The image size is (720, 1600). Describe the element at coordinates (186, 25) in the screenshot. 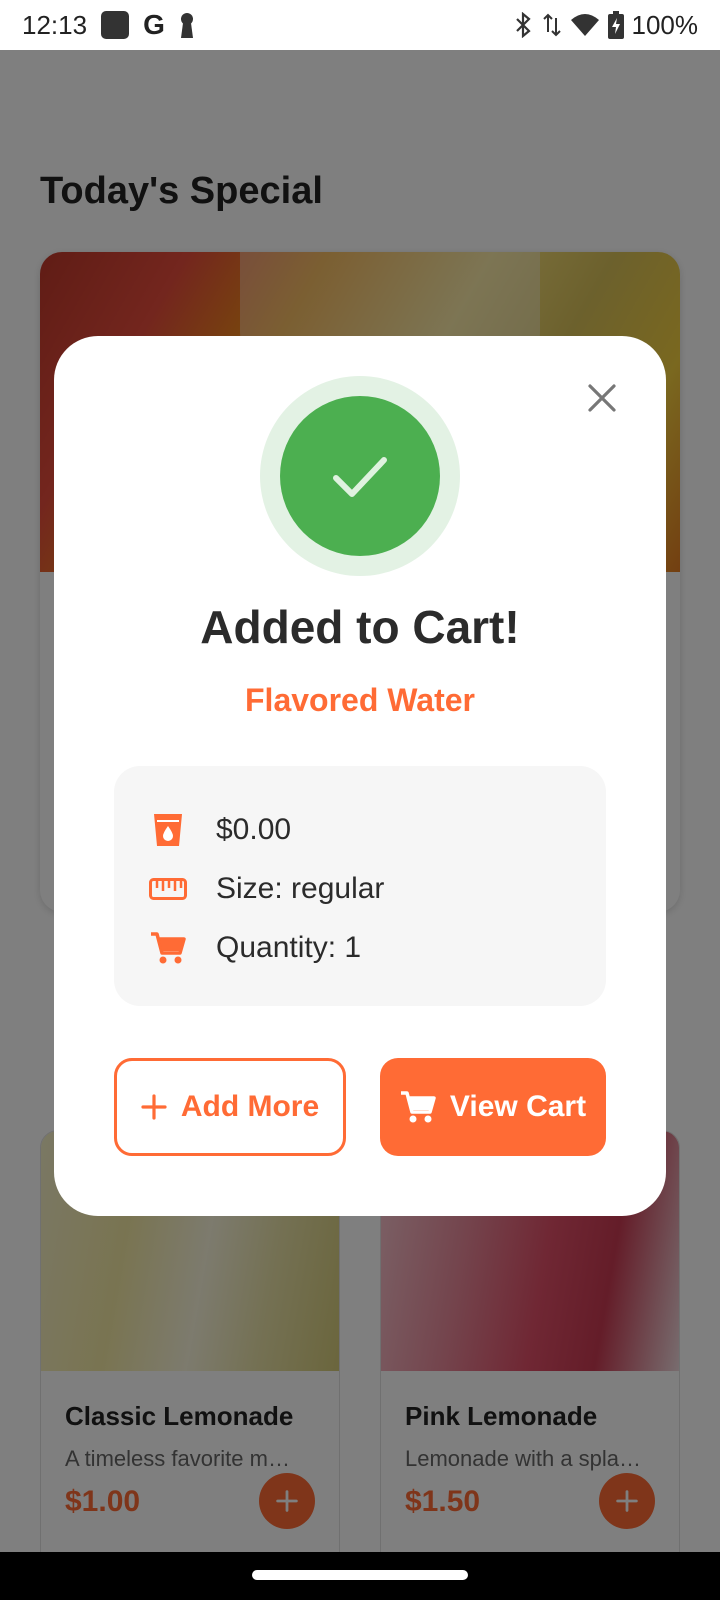

I see `keyhole-icon` at that location.